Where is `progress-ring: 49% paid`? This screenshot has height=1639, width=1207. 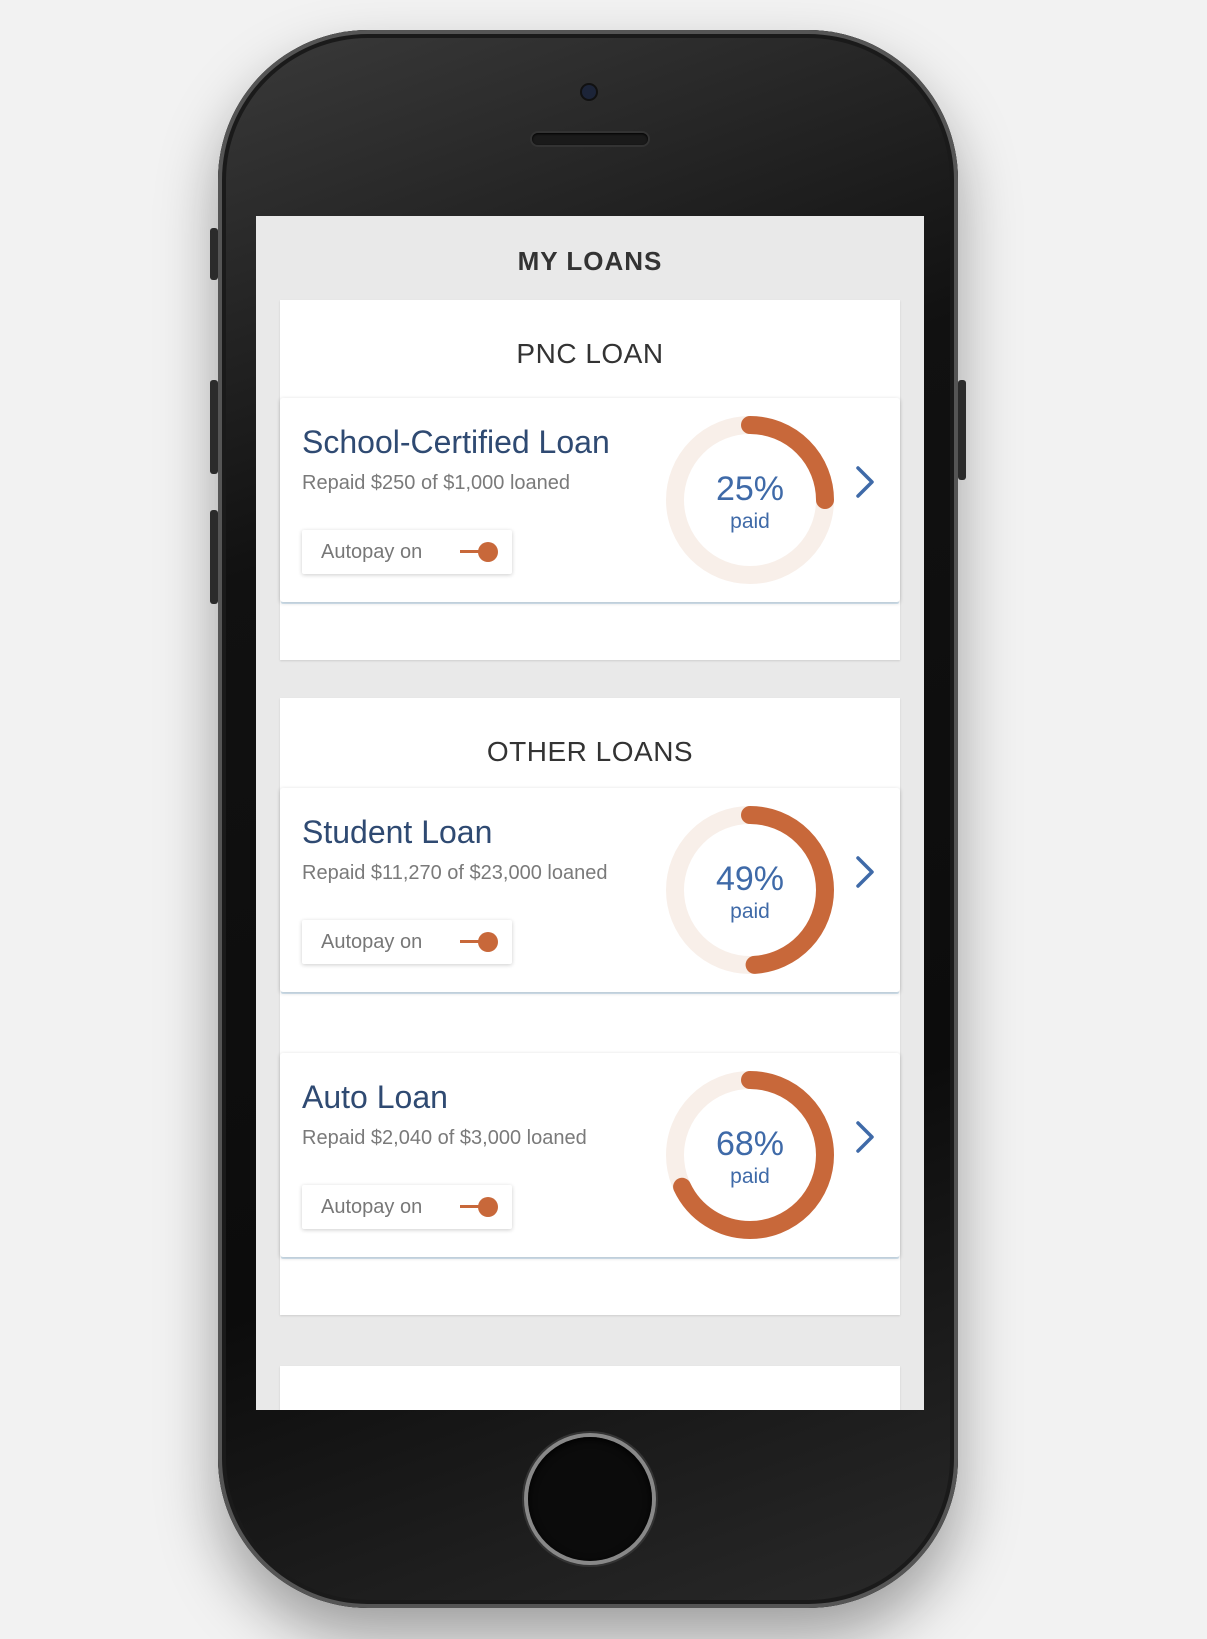 progress-ring: 49% paid is located at coordinates (750, 890).